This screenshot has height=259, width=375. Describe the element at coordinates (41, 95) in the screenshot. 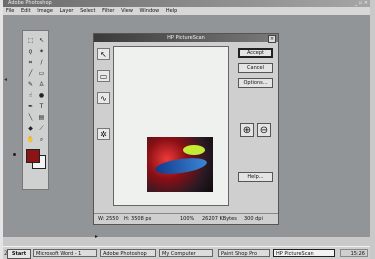

I see `dodge-icon: ●` at that location.